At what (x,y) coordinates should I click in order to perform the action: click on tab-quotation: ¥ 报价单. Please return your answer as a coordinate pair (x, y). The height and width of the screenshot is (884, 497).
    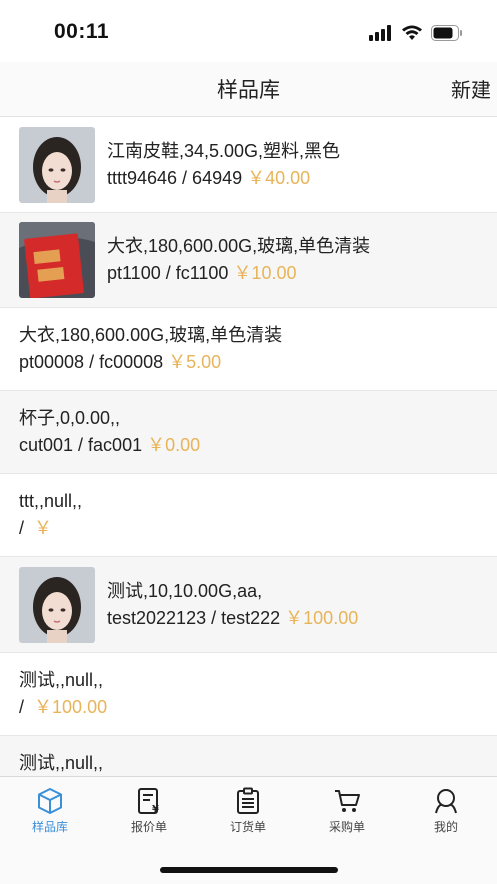
    Looking at the image, I should click on (149, 811).